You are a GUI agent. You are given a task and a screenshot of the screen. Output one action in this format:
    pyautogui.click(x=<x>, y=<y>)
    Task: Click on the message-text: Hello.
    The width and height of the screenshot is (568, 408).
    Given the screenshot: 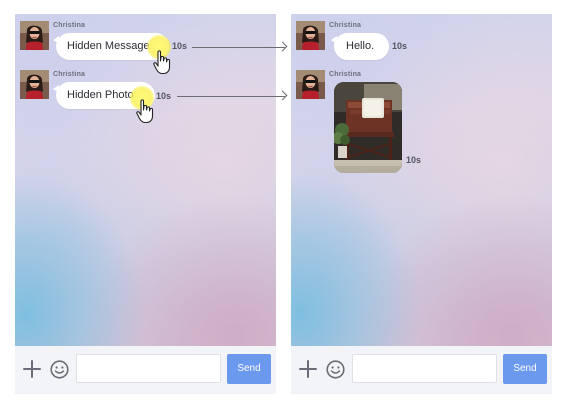 What is the action you would take?
    pyautogui.click(x=360, y=46)
    